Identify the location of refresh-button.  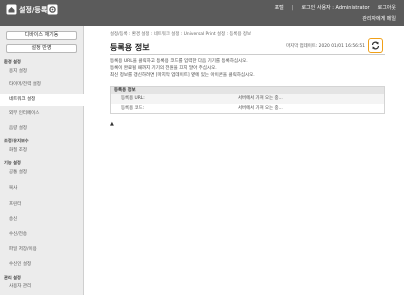
(375, 45).